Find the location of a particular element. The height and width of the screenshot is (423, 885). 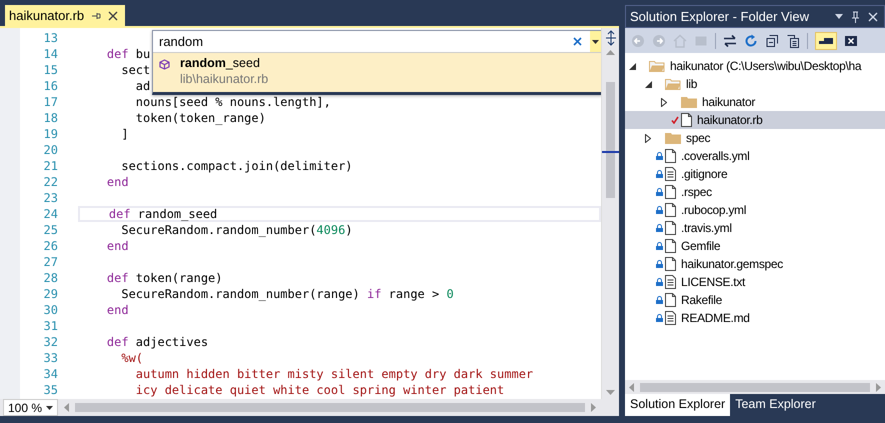

preview-toggle is located at coordinates (826, 41).